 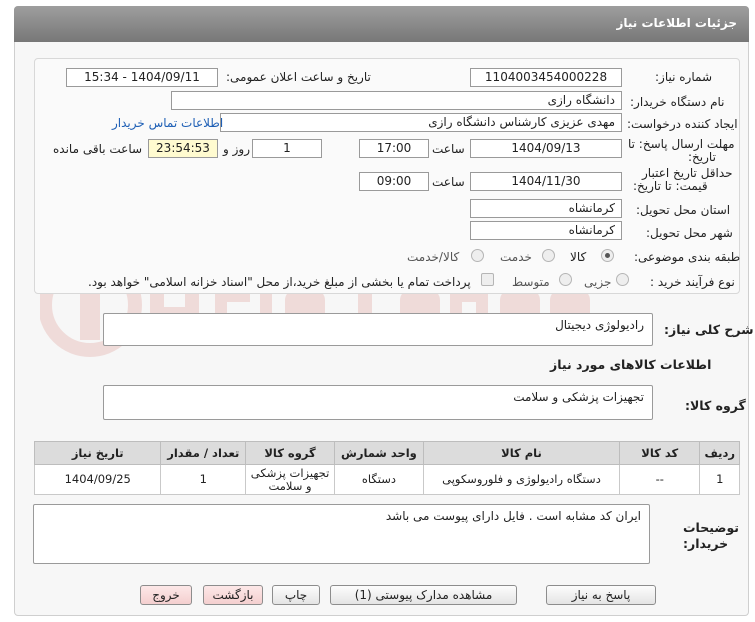 What do you see at coordinates (290, 479) in the screenshot?
I see `cell-group: تجهیزات پزشکی و سلامت` at bounding box center [290, 479].